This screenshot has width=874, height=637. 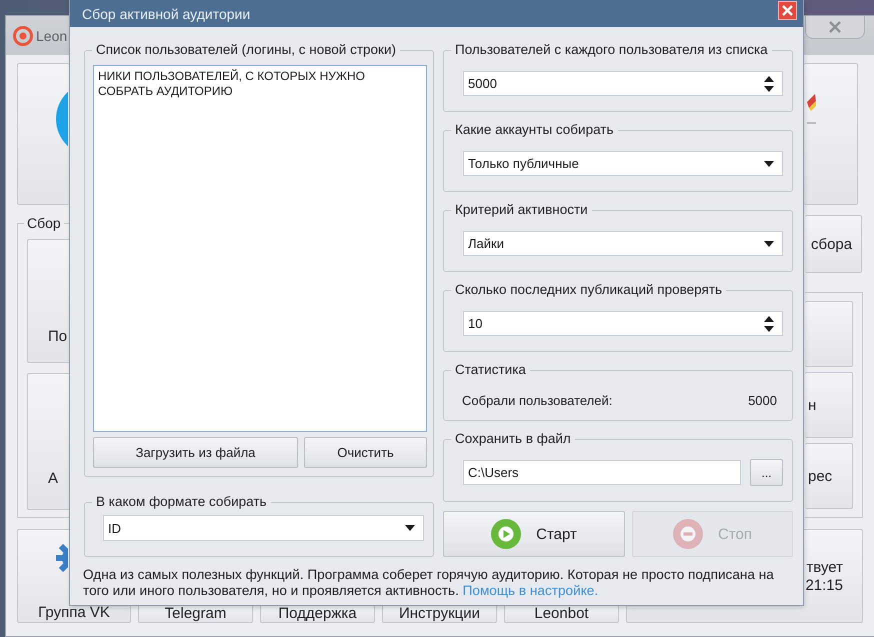 What do you see at coordinates (181, 502) in the screenshot?
I see `group-label: В каком формате собирать` at bounding box center [181, 502].